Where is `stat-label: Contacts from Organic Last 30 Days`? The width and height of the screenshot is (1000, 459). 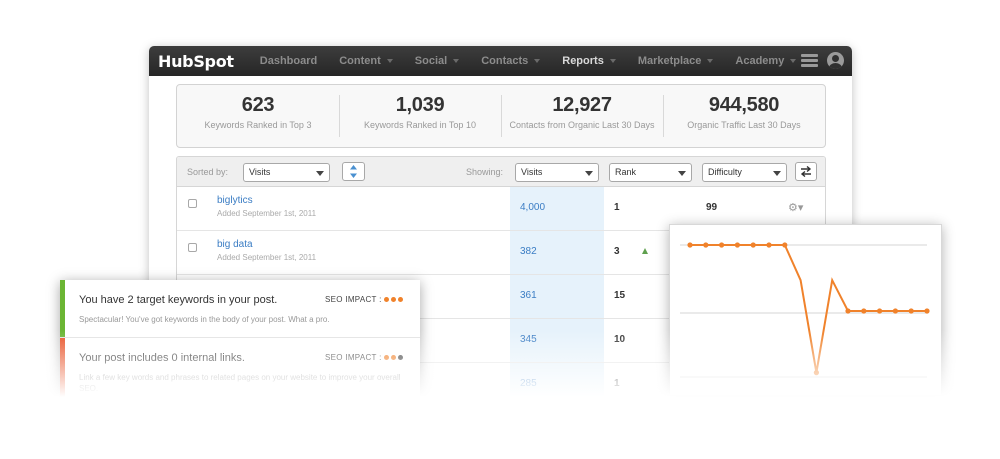 stat-label: Contacts from Organic Last 30 Days is located at coordinates (582, 125).